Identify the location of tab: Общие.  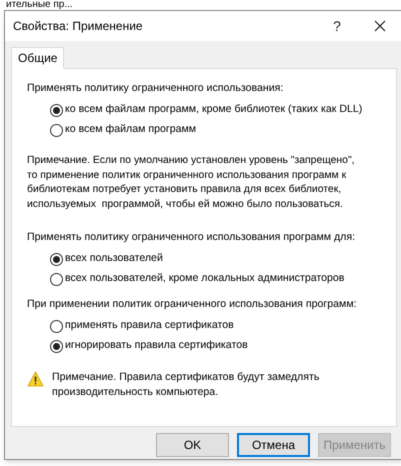
(37, 58).